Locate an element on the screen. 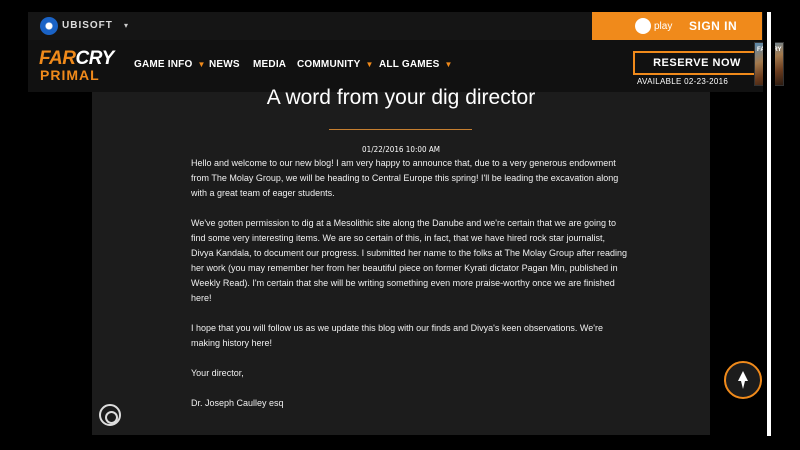  uplay-icon is located at coordinates (643, 26).